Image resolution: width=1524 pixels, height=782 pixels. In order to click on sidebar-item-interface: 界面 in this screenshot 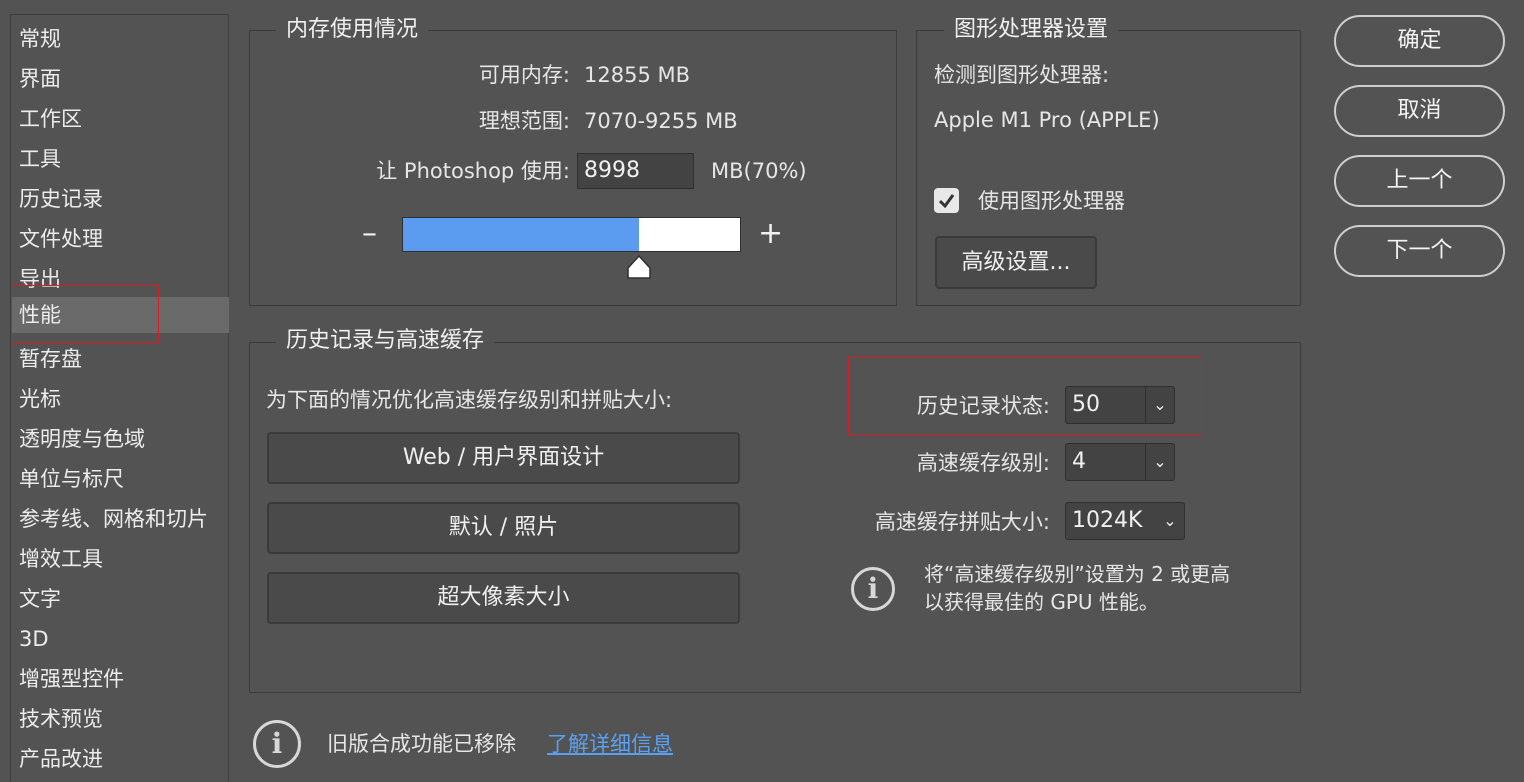, I will do `click(120, 79)`.